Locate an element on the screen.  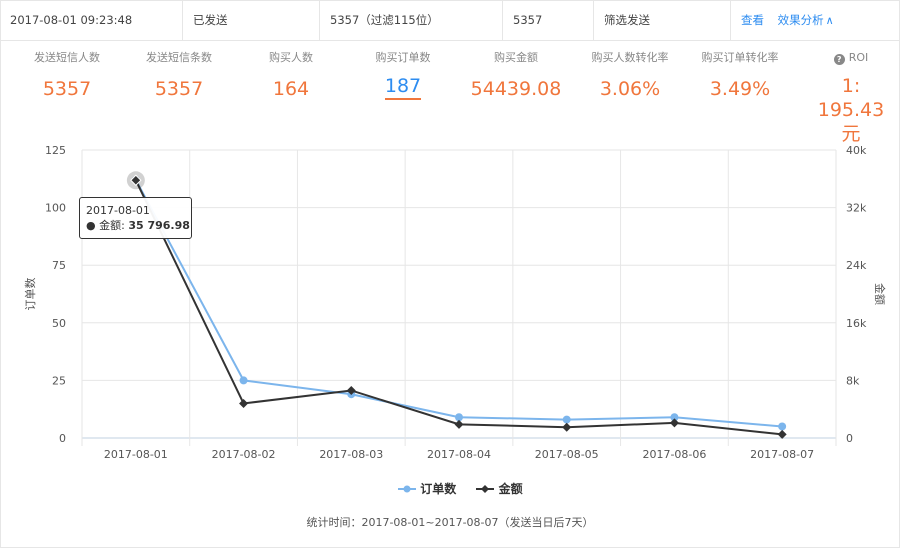
hover-marker is located at coordinates (135, 180).